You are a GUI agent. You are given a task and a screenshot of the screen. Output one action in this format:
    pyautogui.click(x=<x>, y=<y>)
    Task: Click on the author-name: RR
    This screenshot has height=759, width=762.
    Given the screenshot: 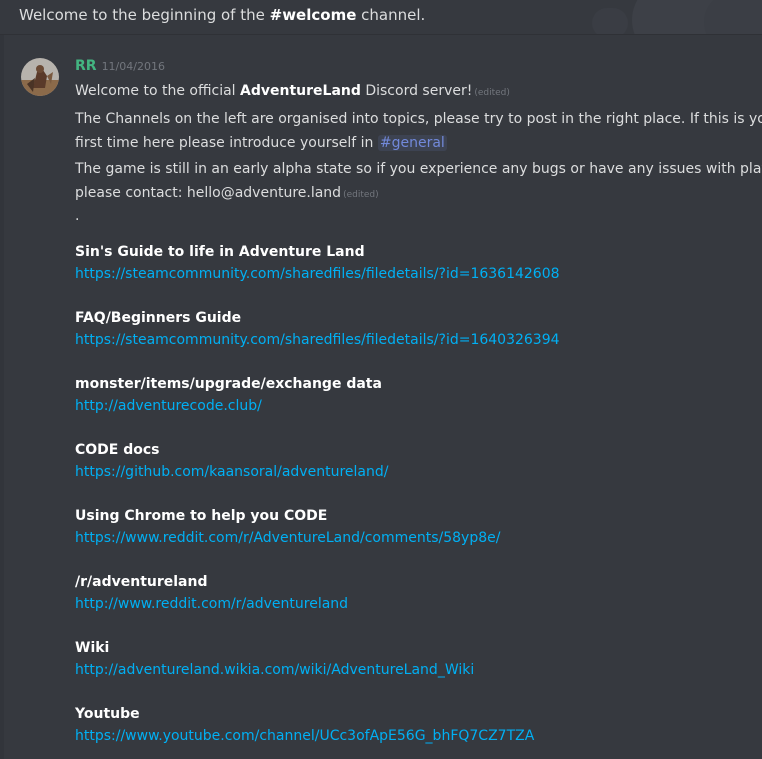 What is the action you would take?
    pyautogui.click(x=86, y=66)
    